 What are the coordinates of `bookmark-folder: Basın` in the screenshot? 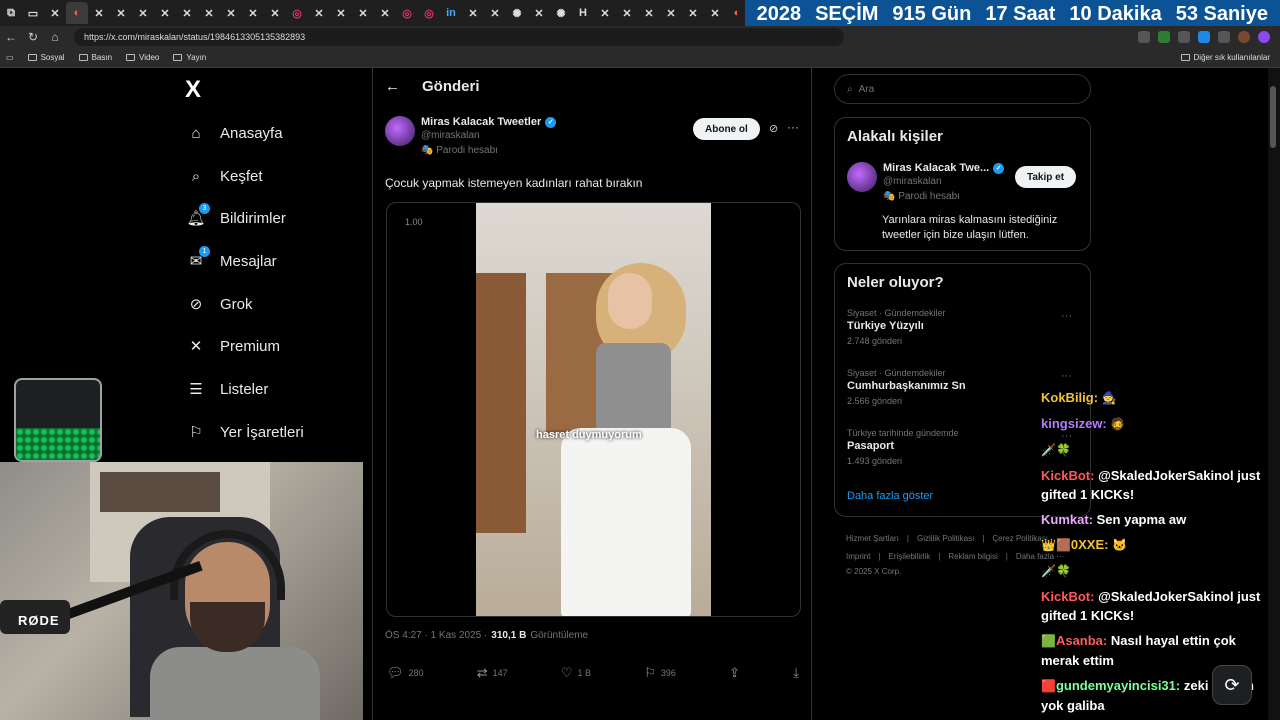 It's located at (95, 57).